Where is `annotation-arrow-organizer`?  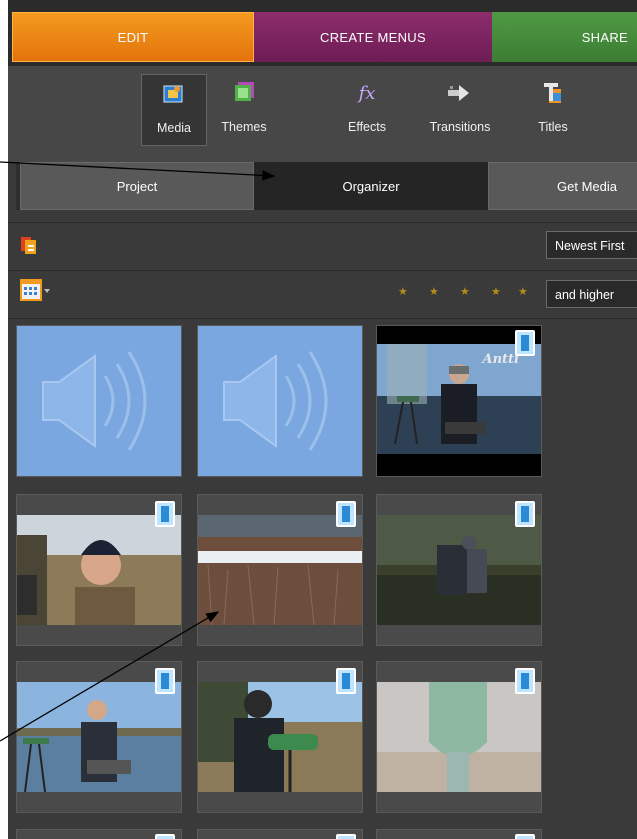
annotation-arrow-organizer is located at coordinates (138, 171).